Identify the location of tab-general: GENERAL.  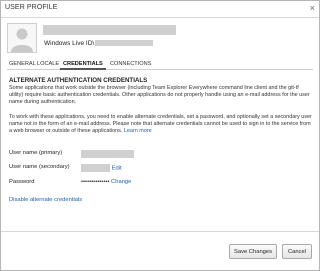
(22, 64).